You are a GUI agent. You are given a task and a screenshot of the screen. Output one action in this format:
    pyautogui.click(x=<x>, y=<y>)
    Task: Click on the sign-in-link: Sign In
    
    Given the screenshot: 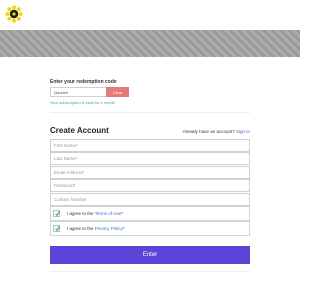 What is the action you would take?
    pyautogui.click(x=243, y=131)
    